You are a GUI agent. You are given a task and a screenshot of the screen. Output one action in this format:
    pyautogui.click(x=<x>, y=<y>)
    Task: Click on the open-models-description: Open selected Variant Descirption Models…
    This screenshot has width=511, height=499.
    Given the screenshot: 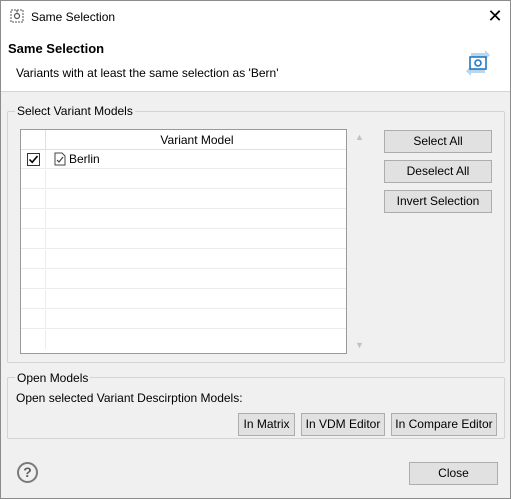 What is the action you would take?
    pyautogui.click(x=129, y=398)
    